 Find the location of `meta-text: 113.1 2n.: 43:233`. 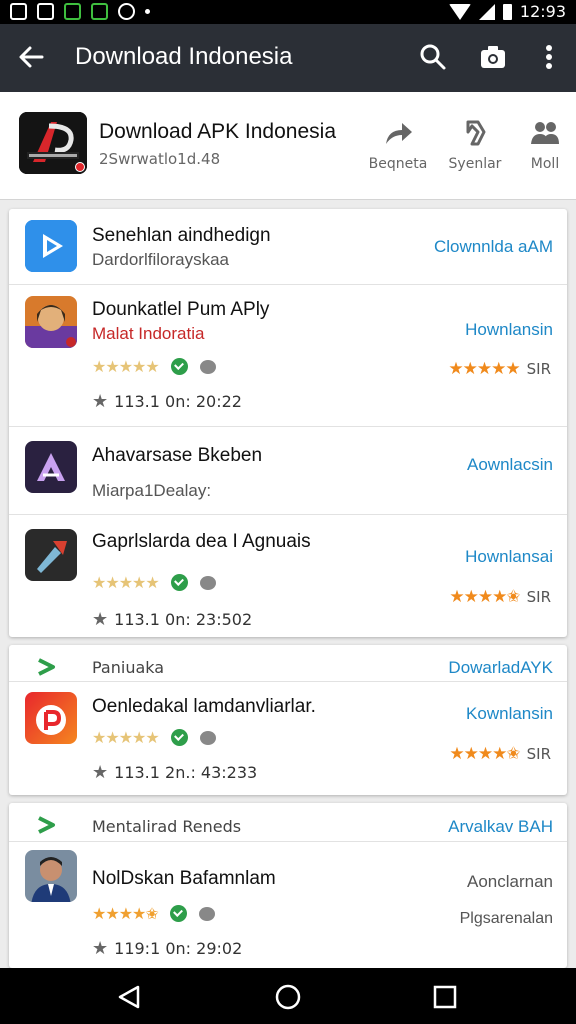

meta-text: 113.1 2n.: 43:233 is located at coordinates (186, 772).